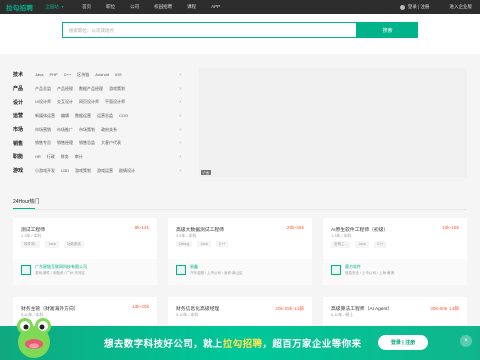 The width and height of the screenshot is (480, 360). I want to click on category-item: 市场推广, so click(65, 130).